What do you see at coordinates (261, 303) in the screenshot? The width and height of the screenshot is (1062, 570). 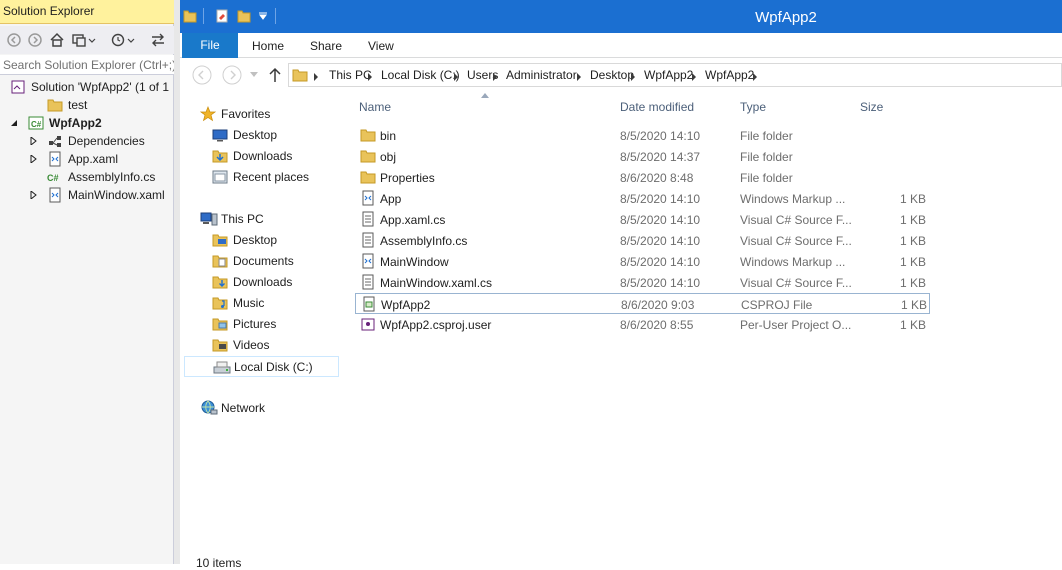 I see `nav-item: Music` at bounding box center [261, 303].